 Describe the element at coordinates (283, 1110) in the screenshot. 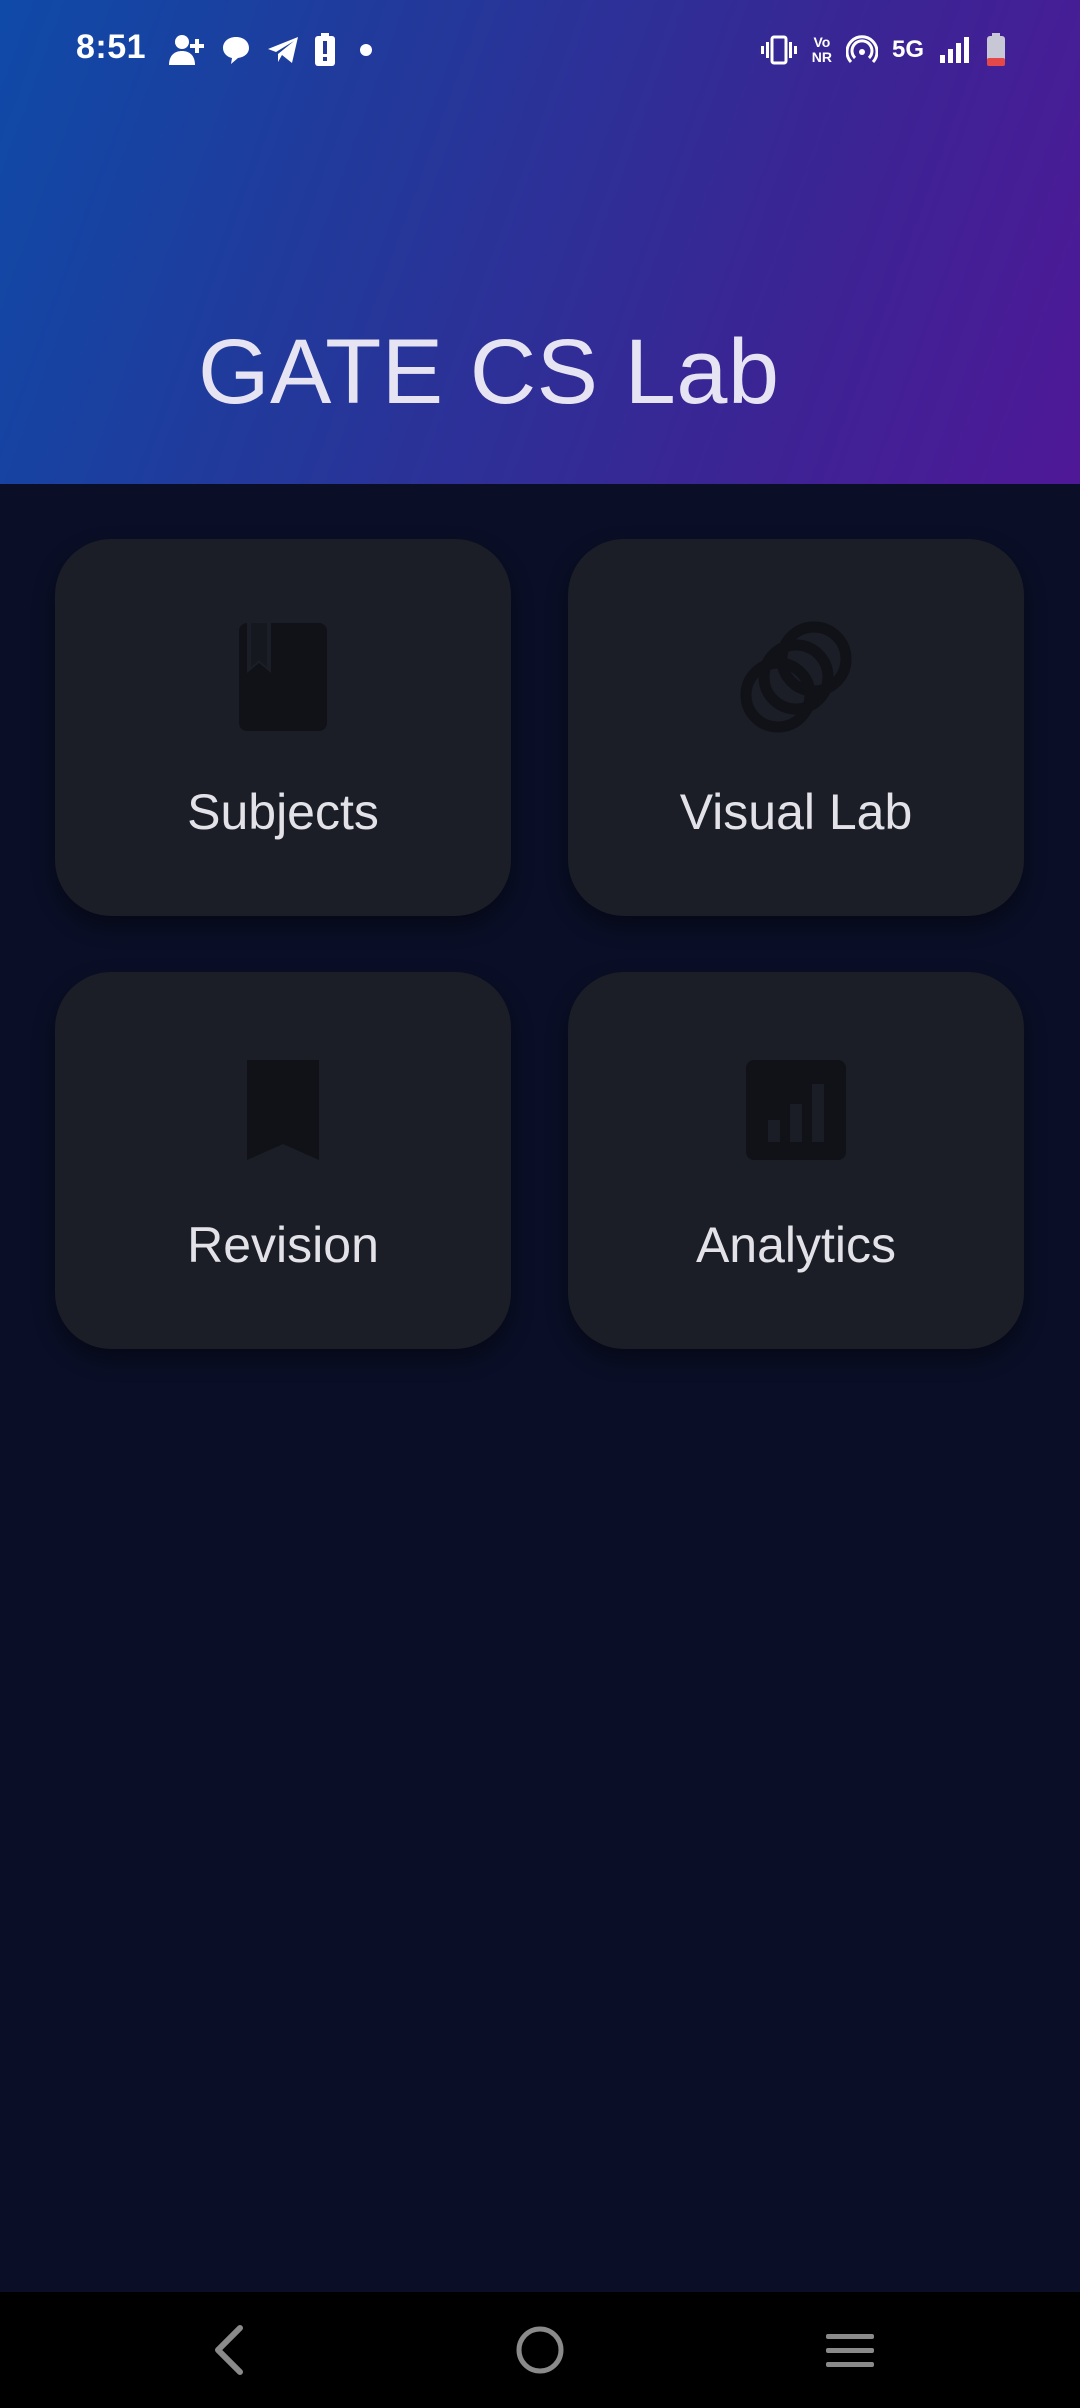

I see `bookmark-icon` at that location.